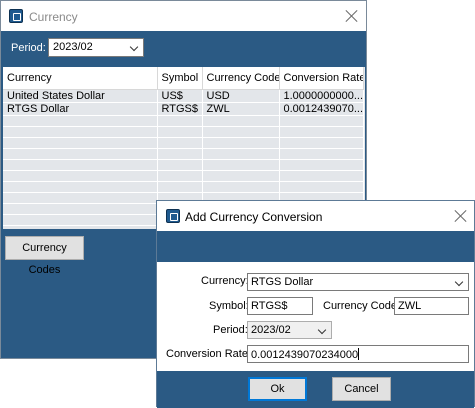 This screenshot has height=408, width=475. I want to click on text-caret, so click(359, 354).